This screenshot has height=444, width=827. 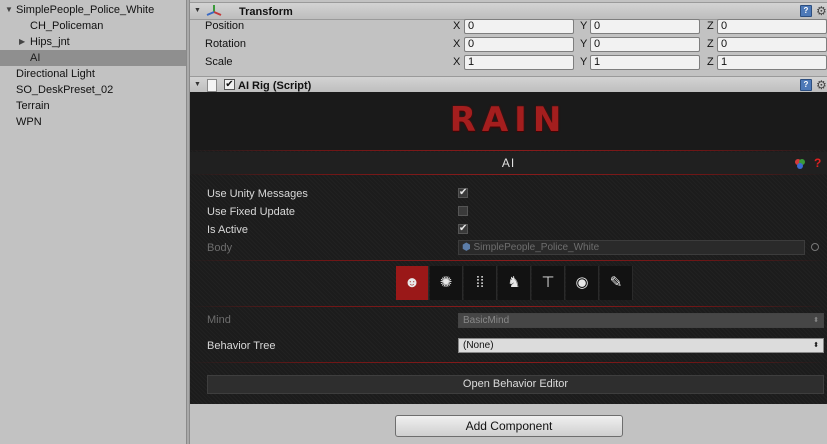 What do you see at coordinates (478, 345) in the screenshot?
I see `behavior-tree-value: (None)` at bounding box center [478, 345].